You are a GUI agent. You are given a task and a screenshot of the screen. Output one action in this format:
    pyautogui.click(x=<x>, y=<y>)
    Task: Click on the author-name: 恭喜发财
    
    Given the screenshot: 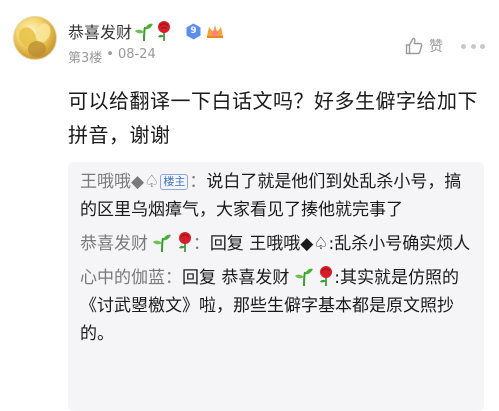 What is the action you would take?
    pyautogui.click(x=100, y=31)
    